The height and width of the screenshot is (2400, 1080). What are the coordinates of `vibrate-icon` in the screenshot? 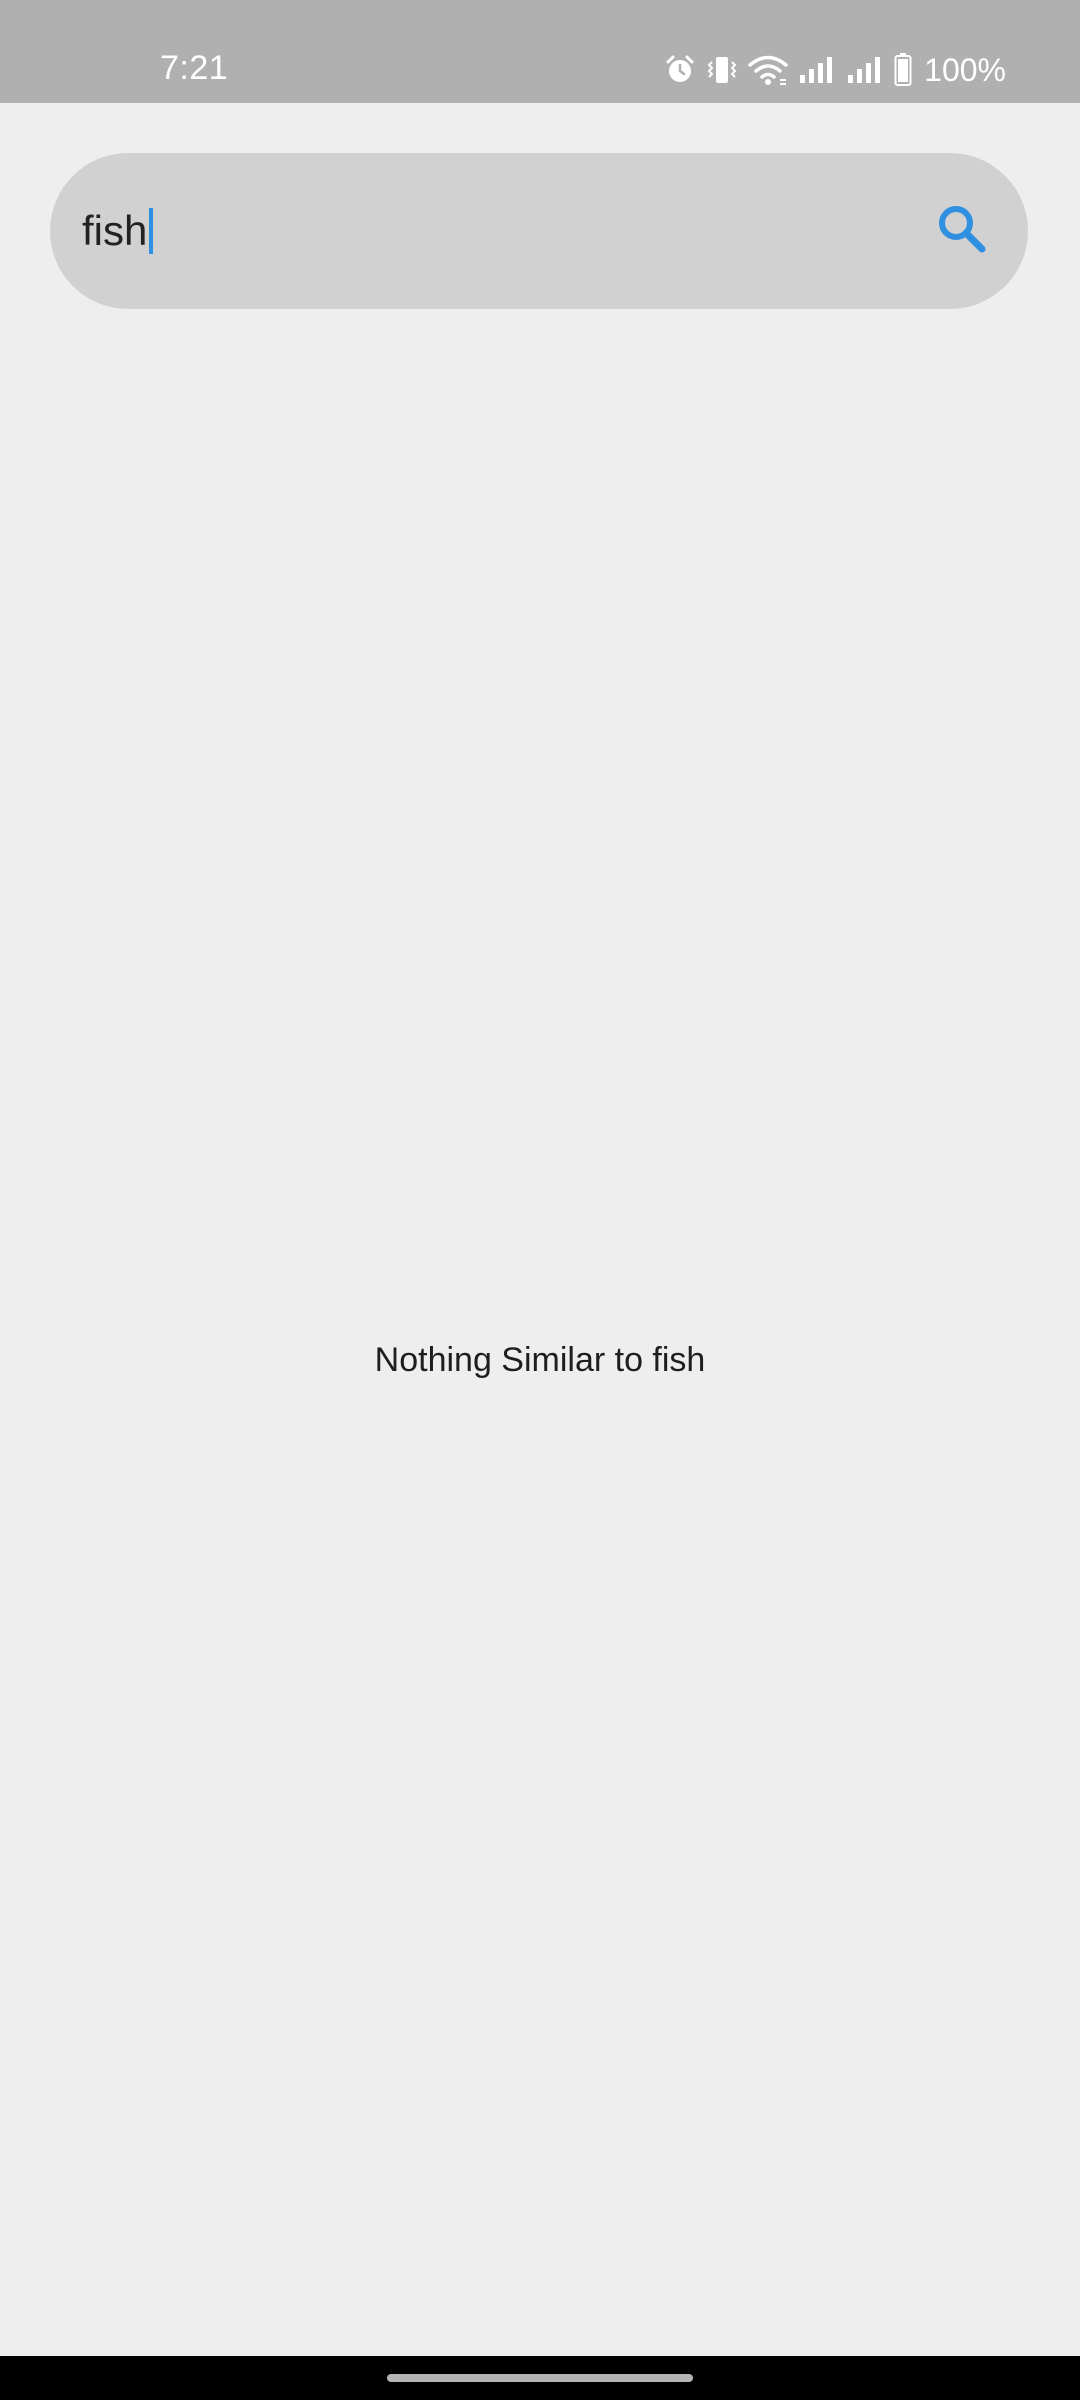 It's located at (722, 70).